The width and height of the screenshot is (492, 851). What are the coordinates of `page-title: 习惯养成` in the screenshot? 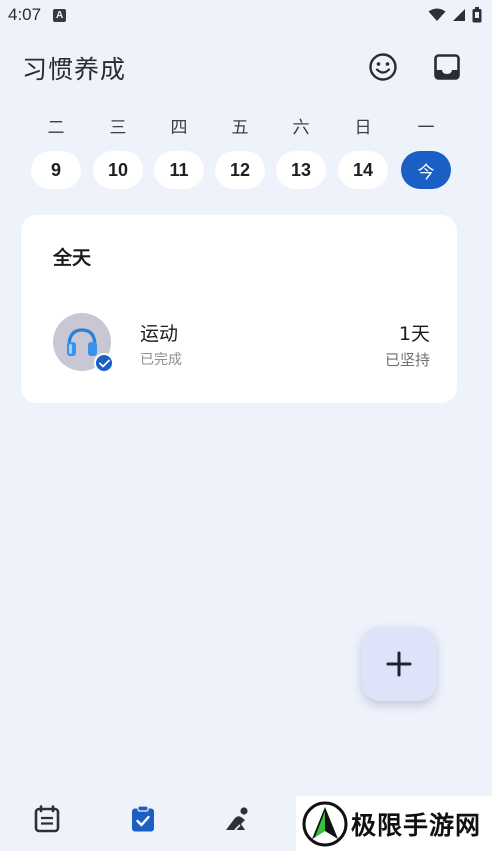 It's located at (74, 69).